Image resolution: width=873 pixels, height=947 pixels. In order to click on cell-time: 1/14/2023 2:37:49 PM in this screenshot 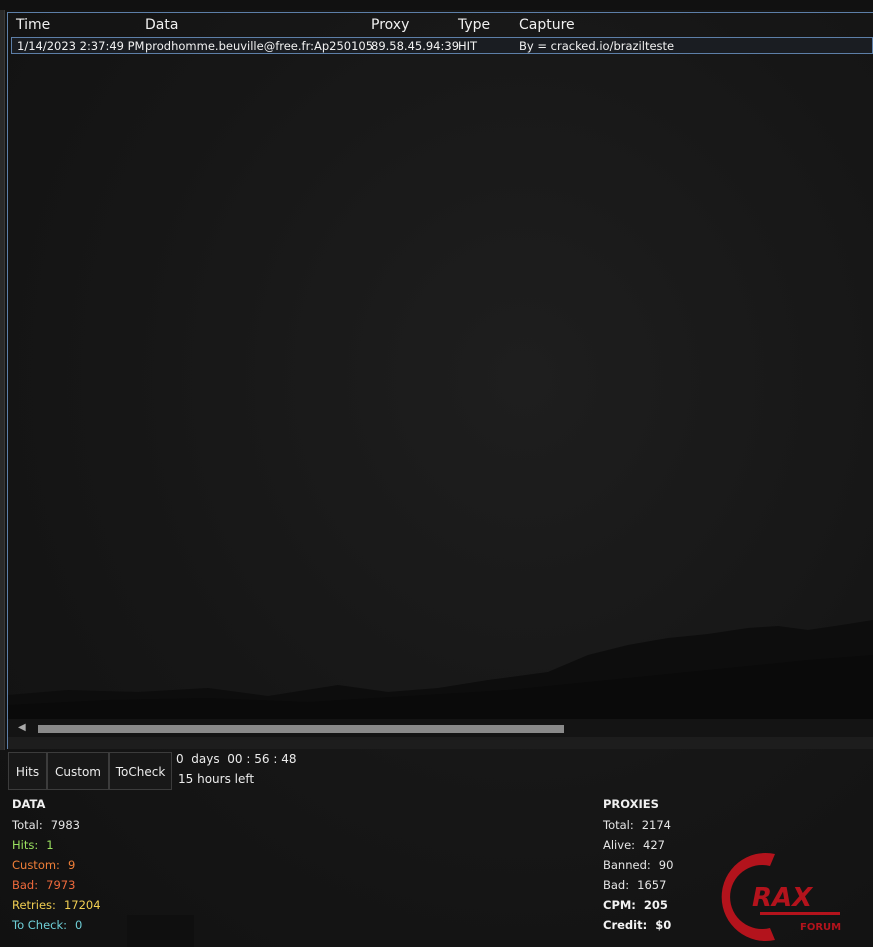, I will do `click(81, 46)`.